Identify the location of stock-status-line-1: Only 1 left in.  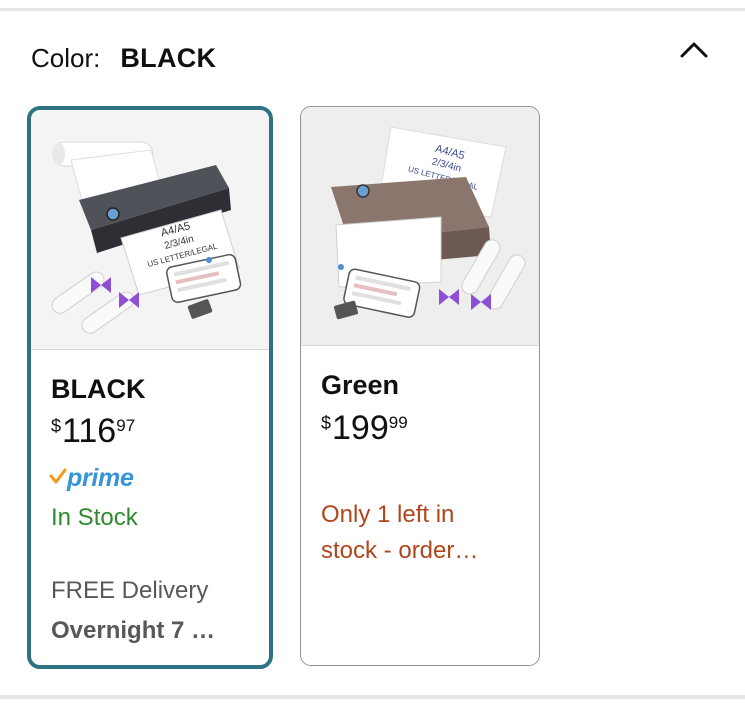
(388, 514).